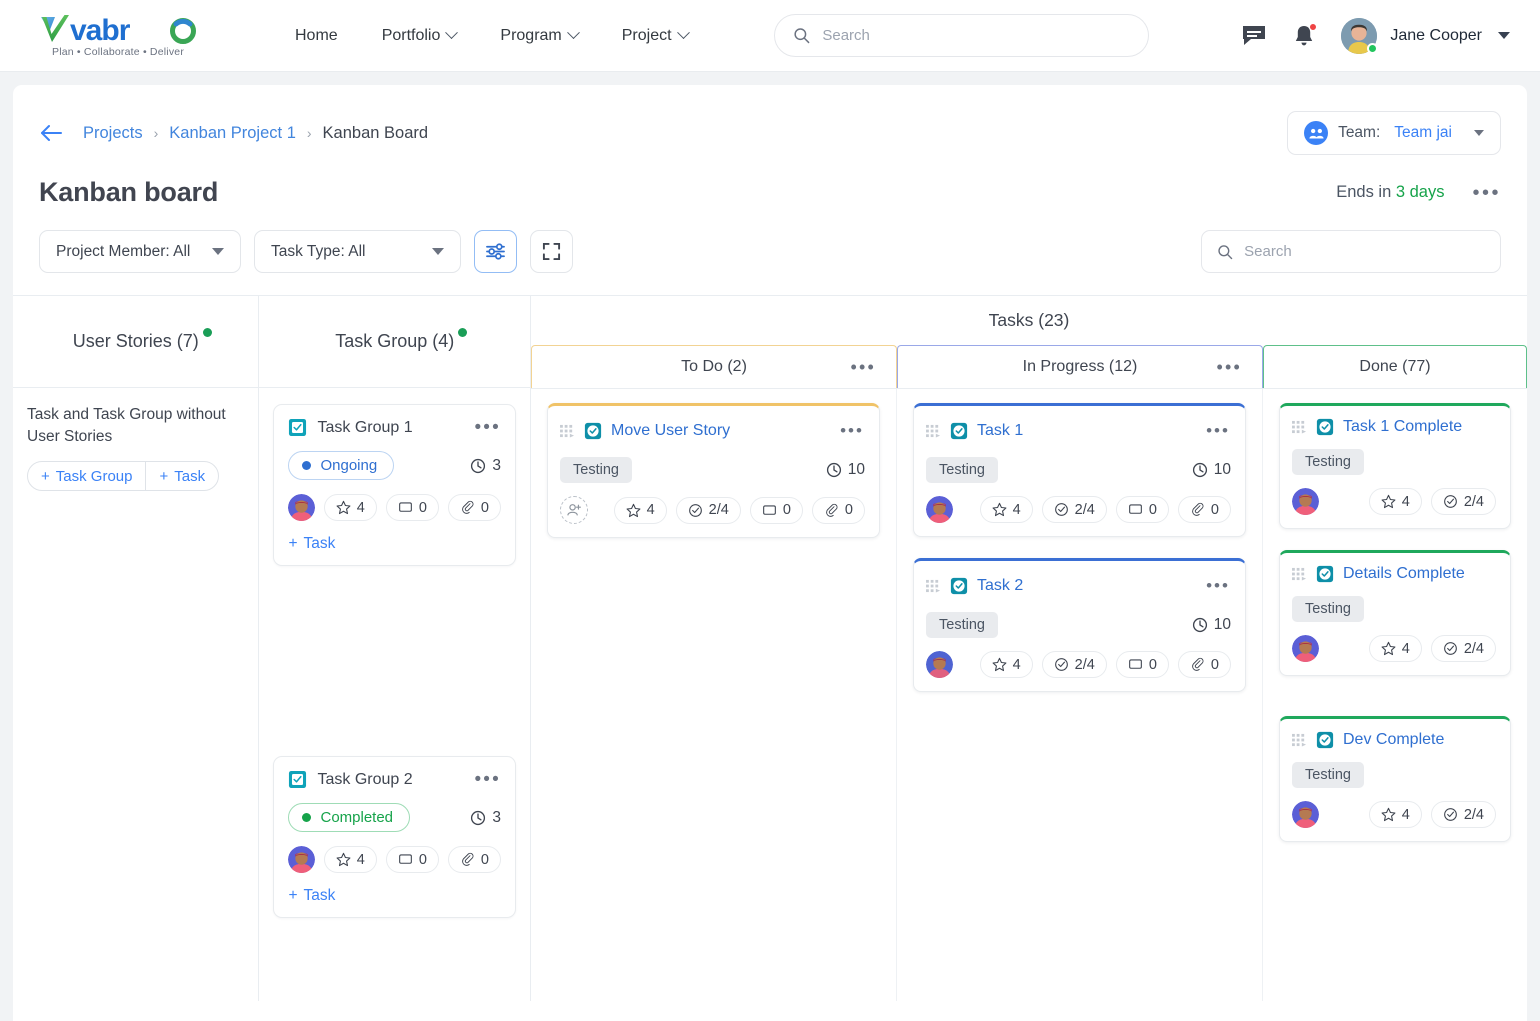 Image resolution: width=1540 pixels, height=1021 pixels. I want to click on status-badge: Ongoing, so click(341, 465).